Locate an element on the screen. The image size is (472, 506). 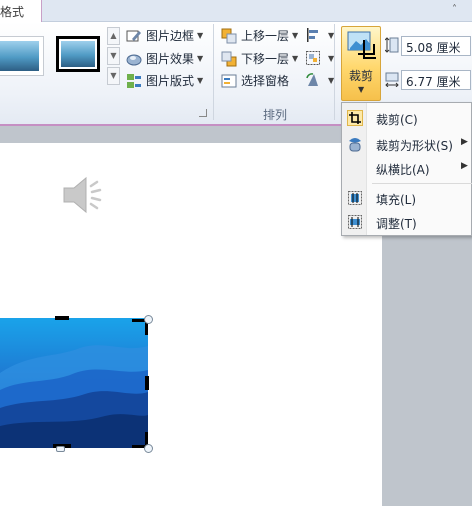
picture-effects-button: 图片效果 ▼ is located at coordinates (164, 58).